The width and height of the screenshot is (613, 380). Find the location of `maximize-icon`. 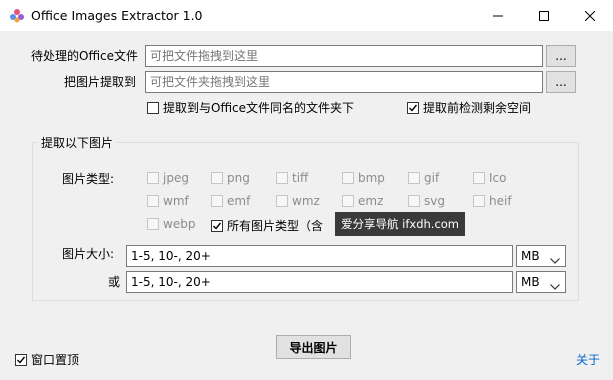

maximize-icon is located at coordinates (544, 15).